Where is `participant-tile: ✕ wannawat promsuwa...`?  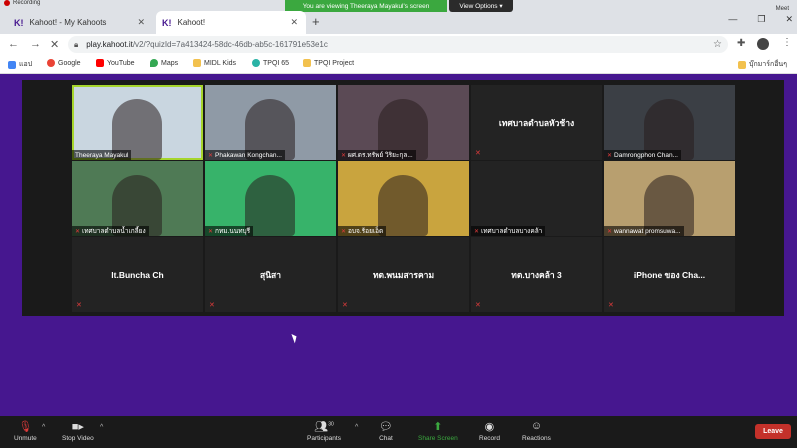 participant-tile: ✕ wannawat promsuwa... is located at coordinates (669, 198).